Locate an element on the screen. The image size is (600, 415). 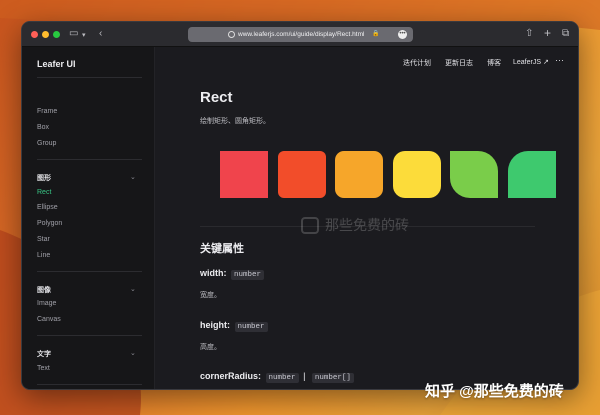
close-window-button is located at coordinates (34, 34).